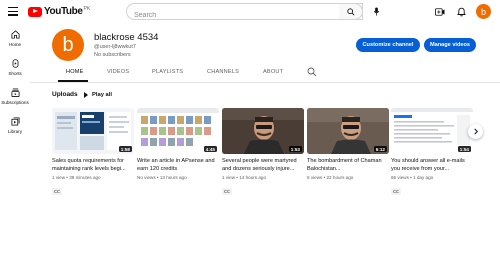  What do you see at coordinates (400, 177) in the screenshot?
I see `video-views: 66 views` at bounding box center [400, 177].